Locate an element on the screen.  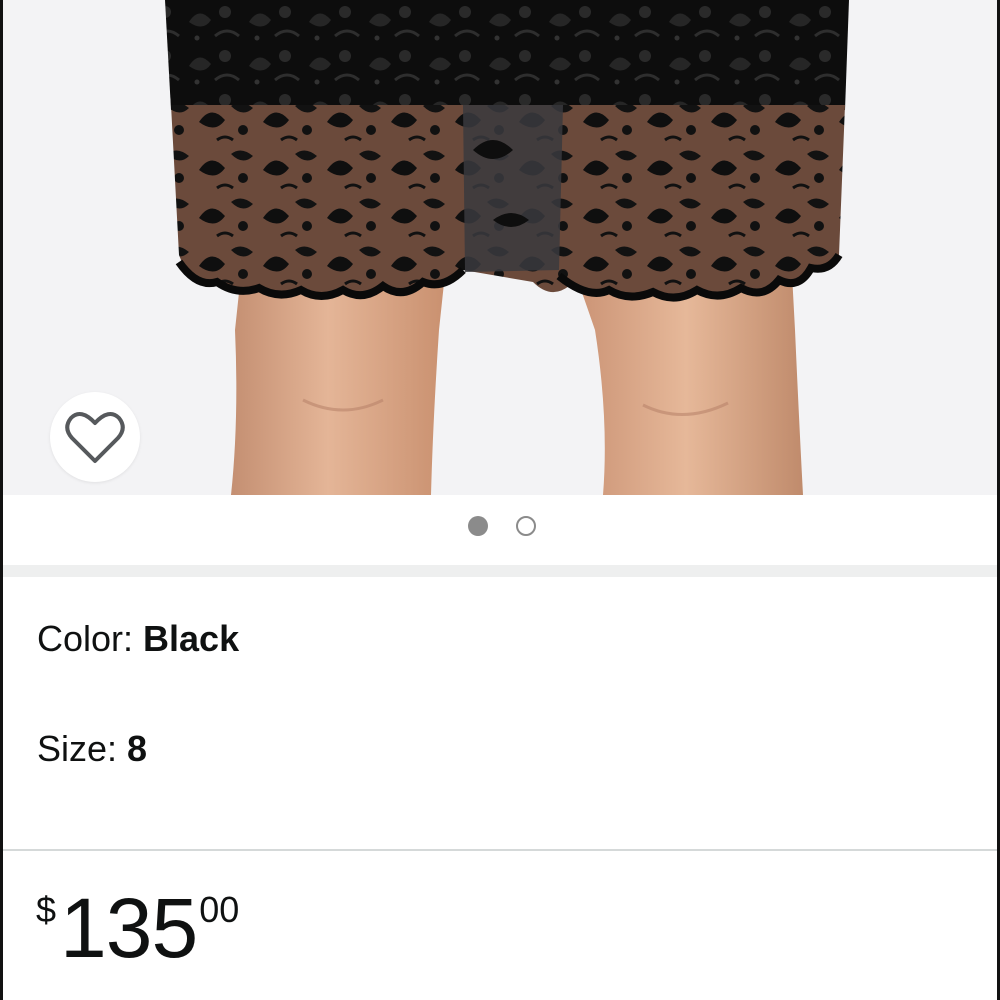
price: $ 135 00 is located at coordinates (137, 928).